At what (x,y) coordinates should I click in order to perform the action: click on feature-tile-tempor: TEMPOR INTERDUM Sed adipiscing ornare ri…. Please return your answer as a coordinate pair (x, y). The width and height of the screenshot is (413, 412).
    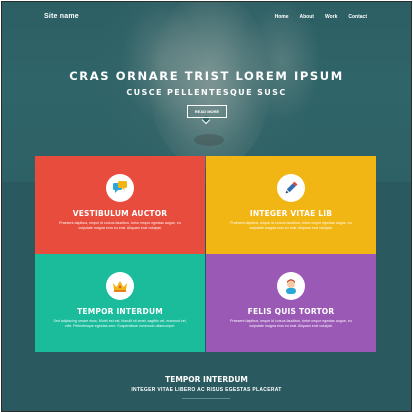
    Looking at the image, I should click on (120, 303).